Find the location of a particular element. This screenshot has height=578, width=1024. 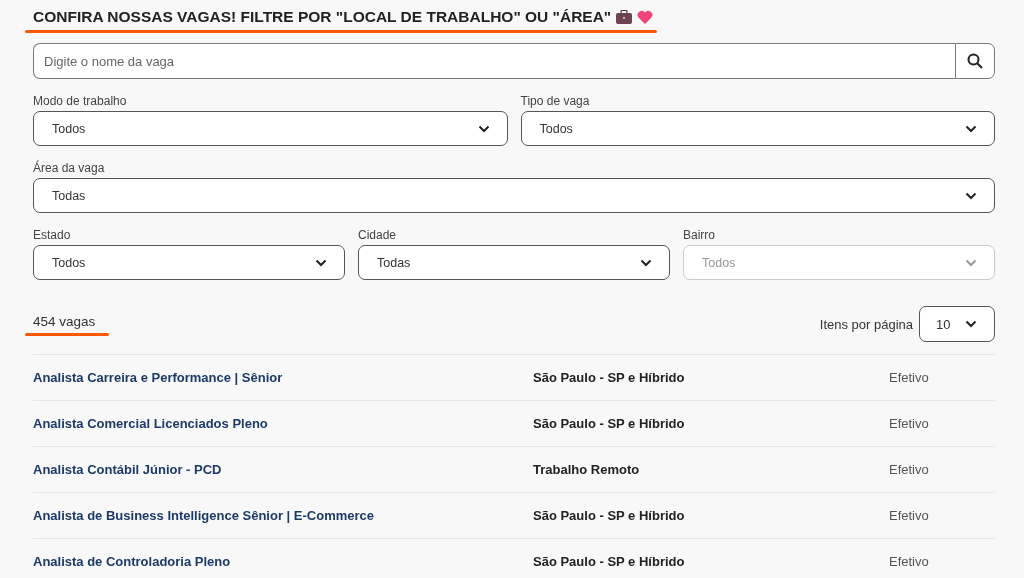

filter-label: Estado is located at coordinates (52, 235).